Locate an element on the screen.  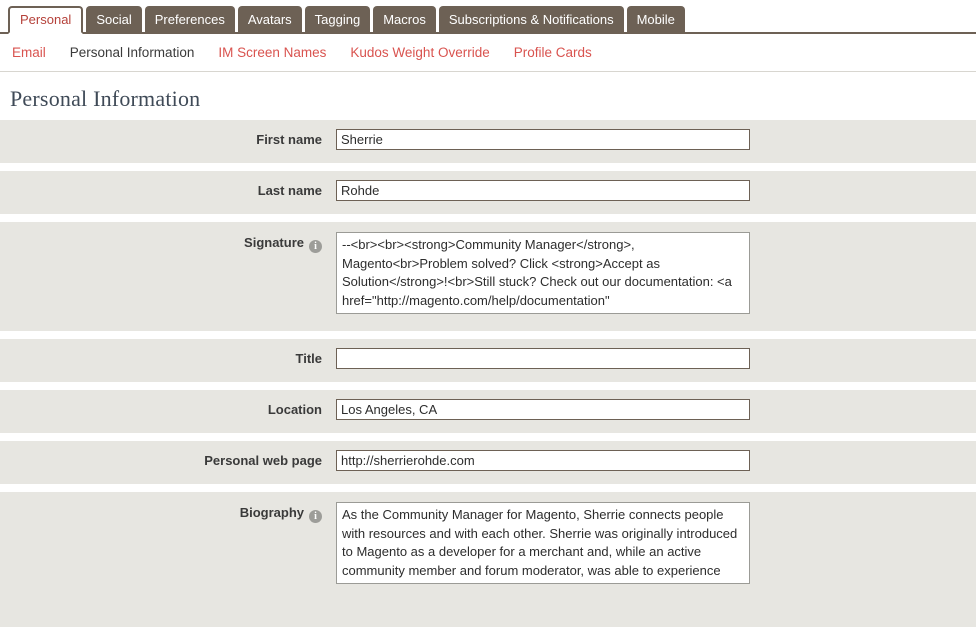
tab-avatars: Avatars is located at coordinates (269, 20).